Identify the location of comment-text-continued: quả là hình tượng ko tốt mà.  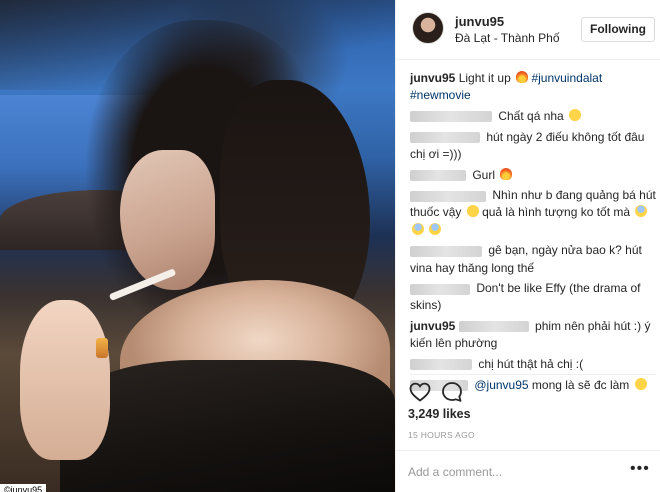
(556, 212).